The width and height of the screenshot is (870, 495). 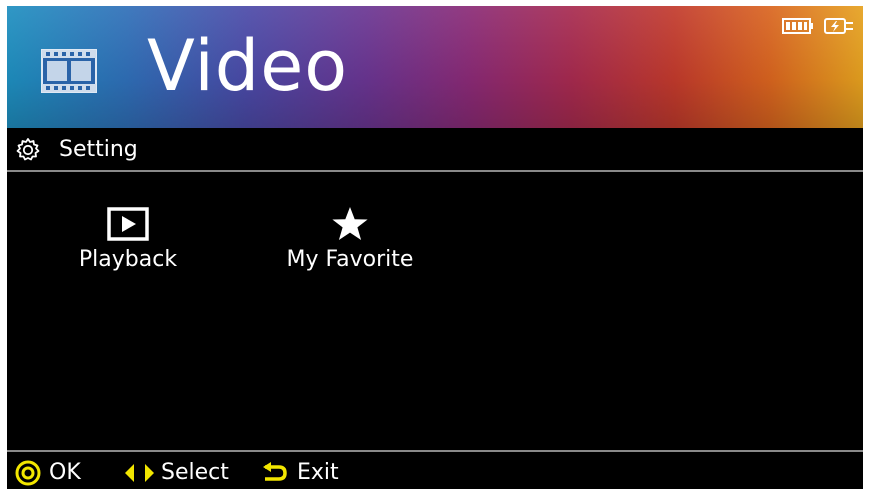 What do you see at coordinates (818, 26) in the screenshot?
I see `status-bar` at bounding box center [818, 26].